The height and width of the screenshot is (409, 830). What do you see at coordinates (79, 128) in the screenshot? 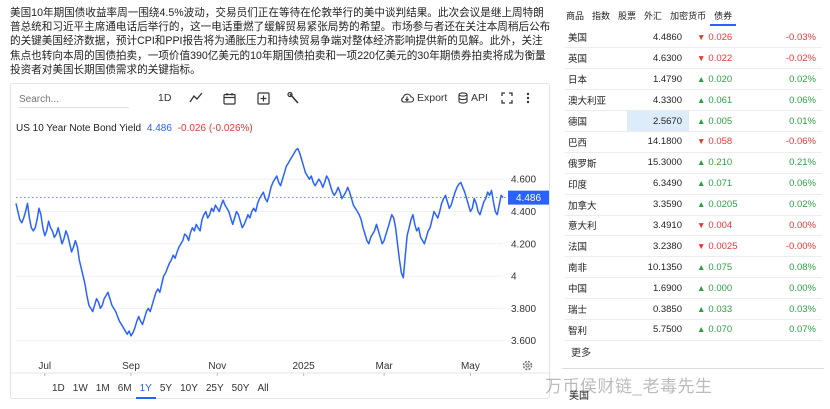
I see `legend-symbol: US 10 Year Note Bond Yield` at bounding box center [79, 128].